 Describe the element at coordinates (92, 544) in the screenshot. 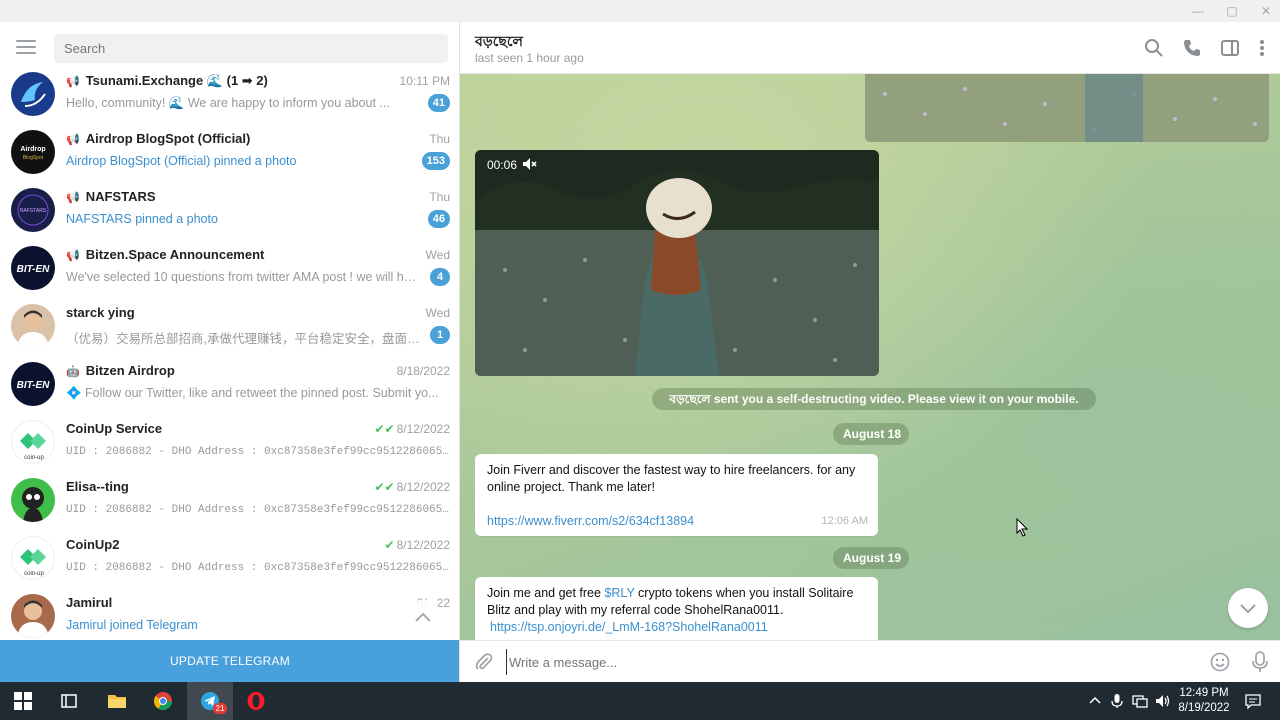

I see `chat-name: CoinUp2` at that location.